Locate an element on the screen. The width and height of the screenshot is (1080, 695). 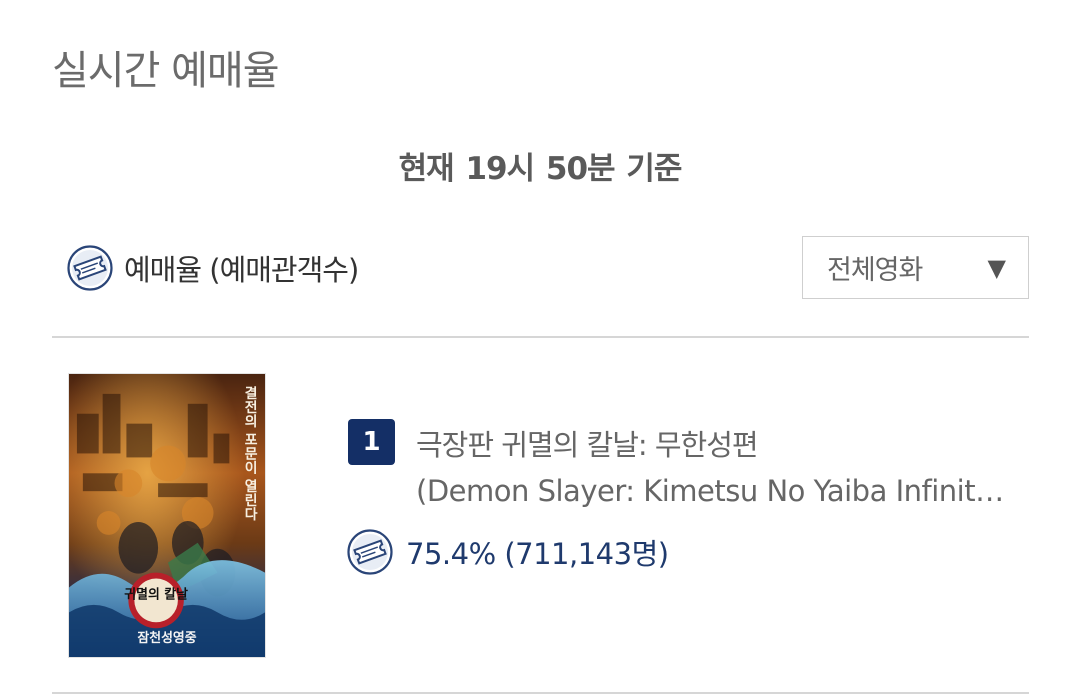
poster-vertical-caption: 결전의 포문이 열린다 is located at coordinates (249, 453).